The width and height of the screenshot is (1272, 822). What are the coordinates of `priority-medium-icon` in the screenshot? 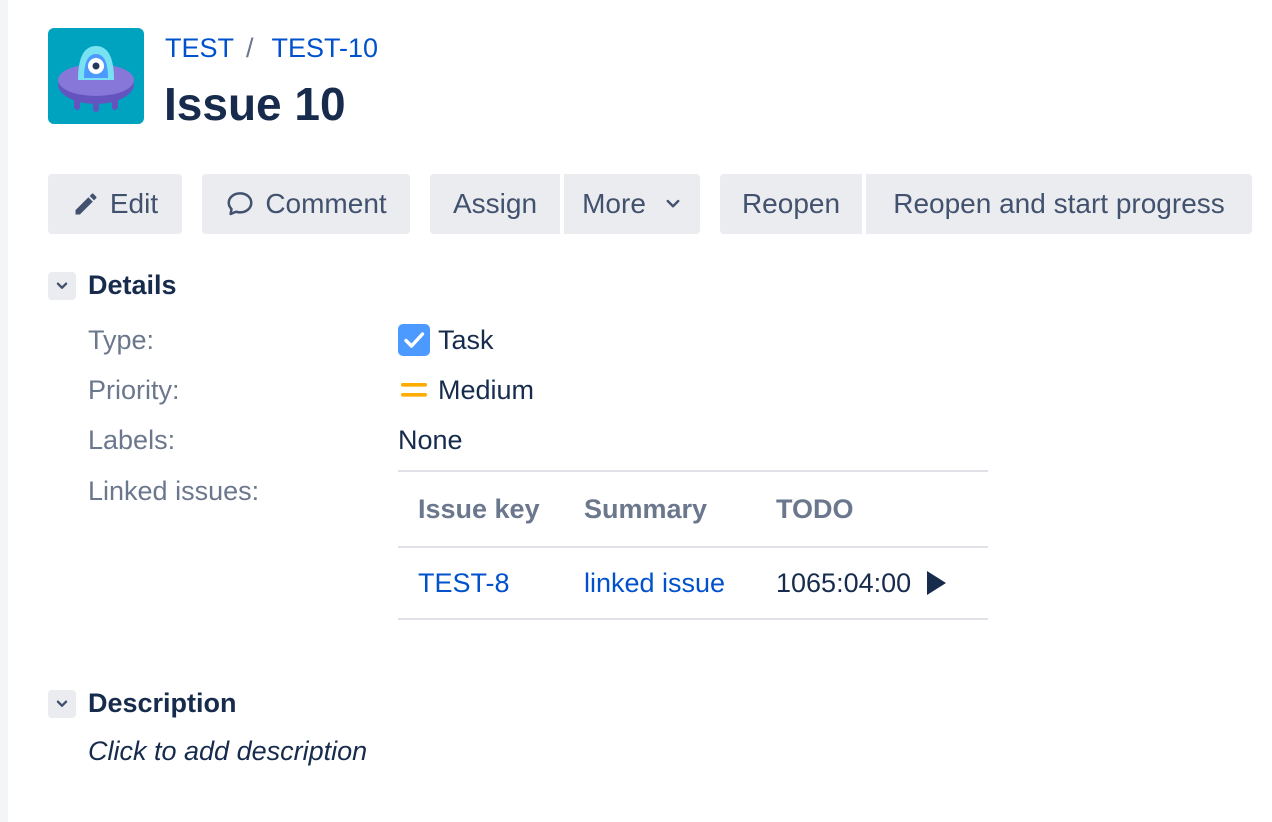 It's located at (414, 390).